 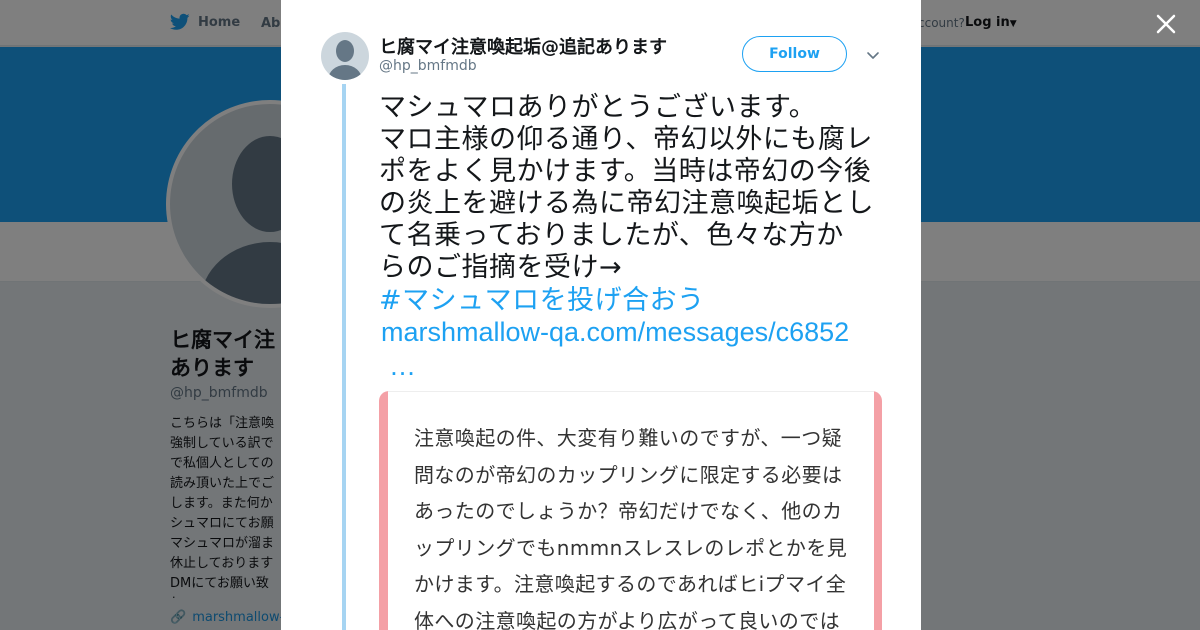 What do you see at coordinates (873, 55) in the screenshot?
I see `chevron-down-icon` at bounding box center [873, 55].